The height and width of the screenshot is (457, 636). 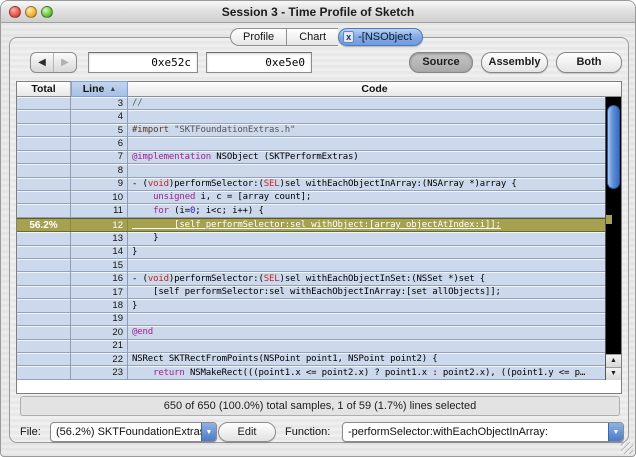 What do you see at coordinates (589, 62) in the screenshot?
I see `both-view-button: Both` at bounding box center [589, 62].